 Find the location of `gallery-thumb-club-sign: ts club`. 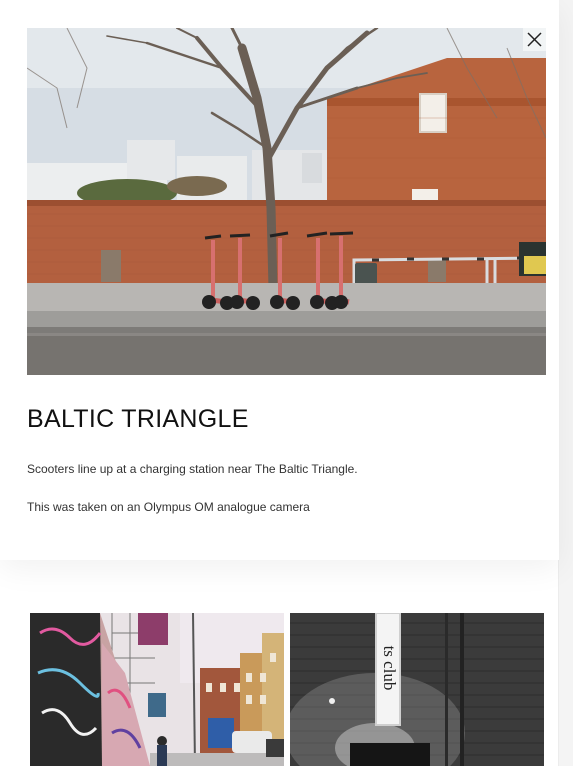

gallery-thumb-club-sign: ts club is located at coordinates (417, 689).